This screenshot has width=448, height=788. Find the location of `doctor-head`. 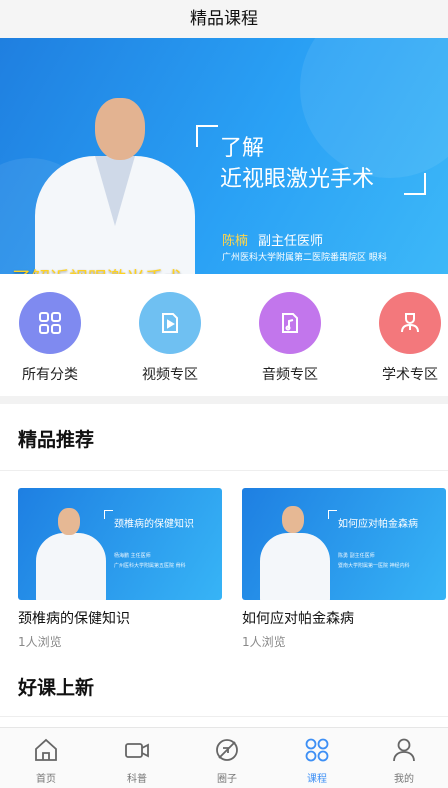

doctor-head is located at coordinates (120, 129).